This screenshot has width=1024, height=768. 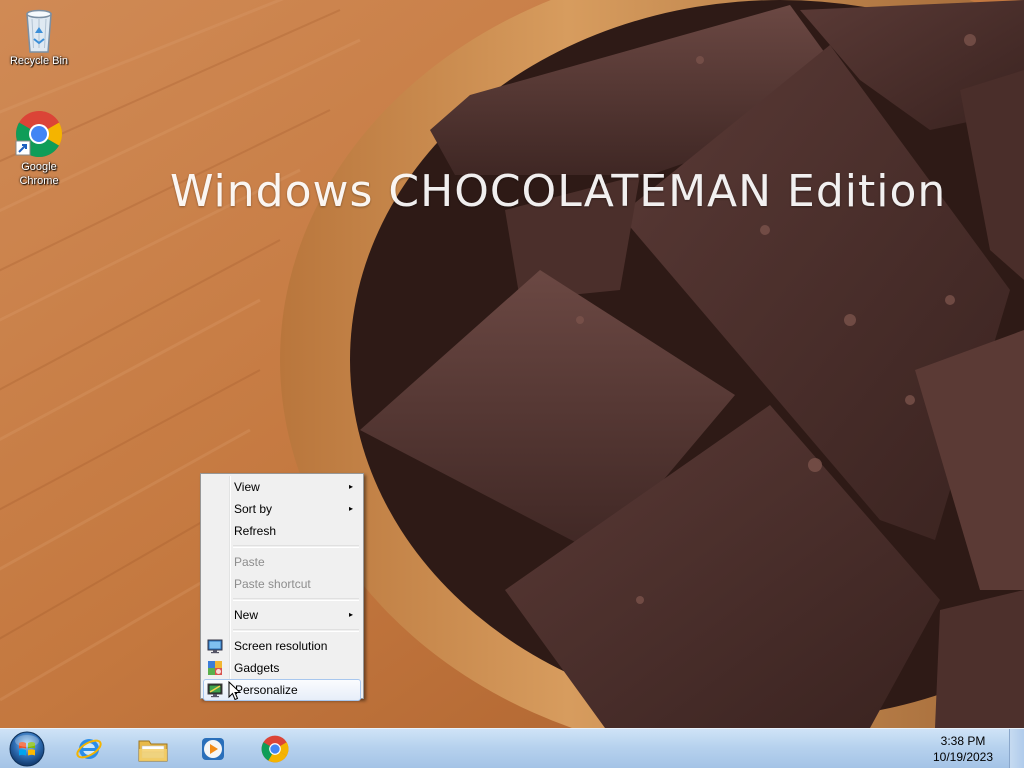 What do you see at coordinates (215, 690) in the screenshot?
I see `personalize-icon` at bounding box center [215, 690].